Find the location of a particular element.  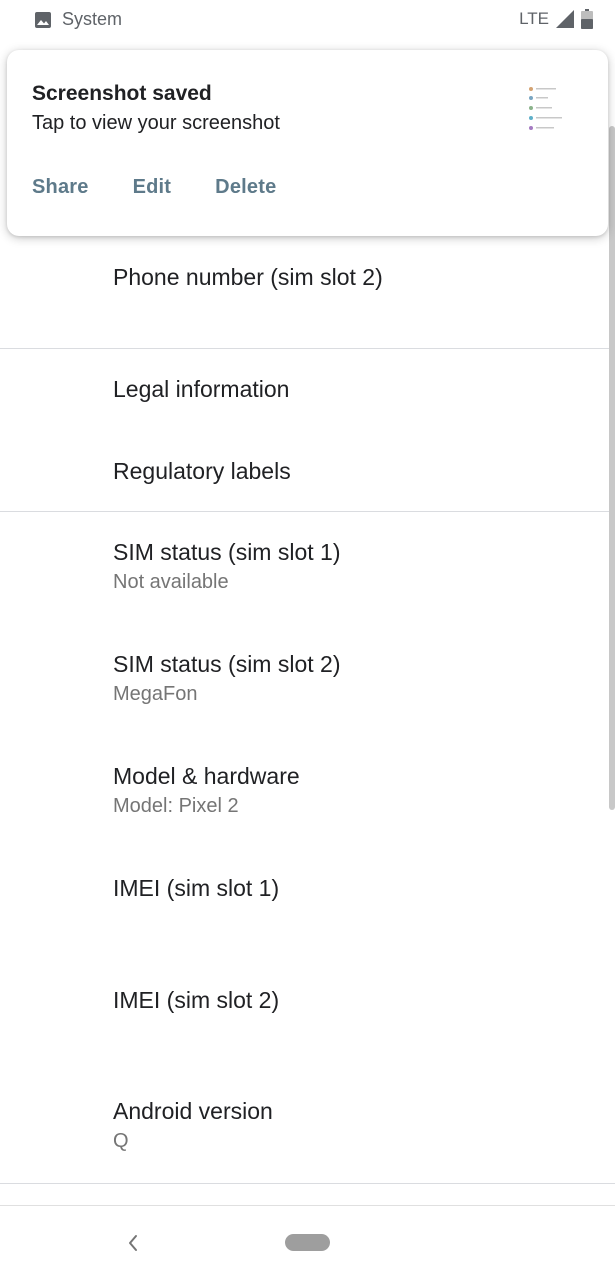

setting-title: SIM status (sim slot 1) is located at coordinates (227, 552).